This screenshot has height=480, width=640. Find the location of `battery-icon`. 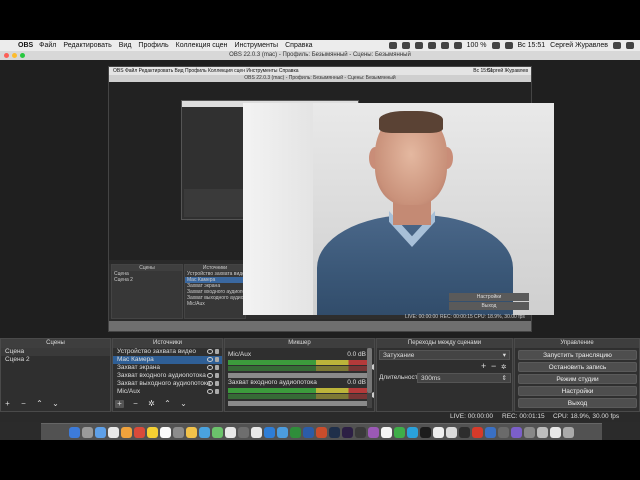

battery-icon is located at coordinates (495, 45).